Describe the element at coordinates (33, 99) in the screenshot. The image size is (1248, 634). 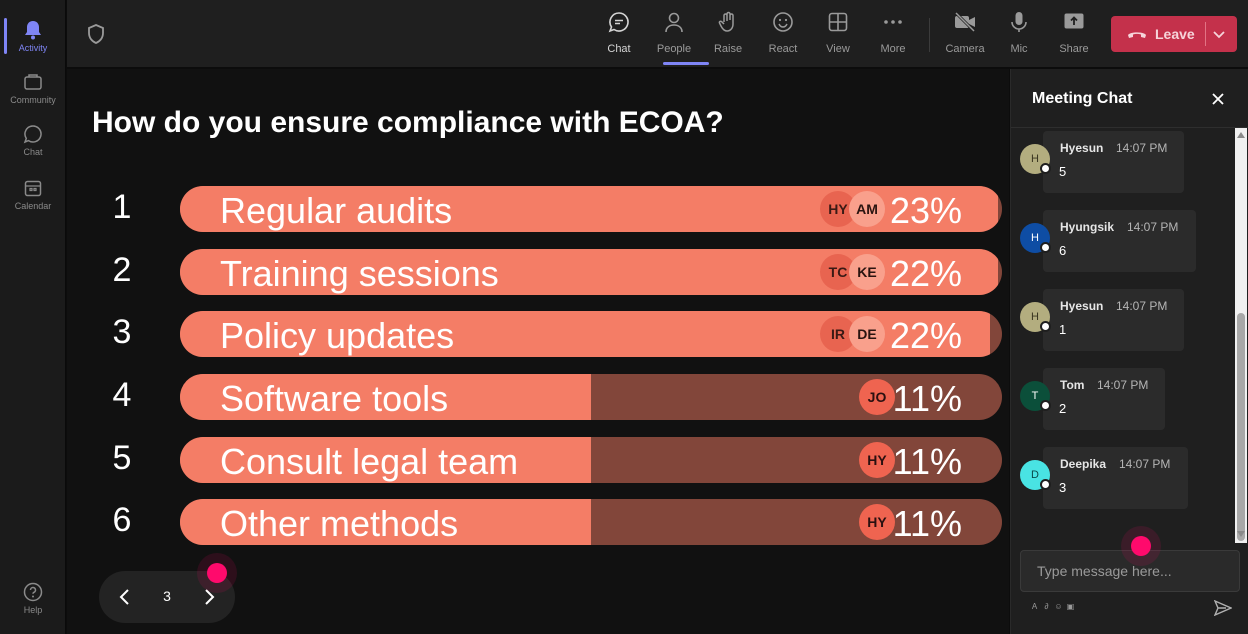
I see `rail-label: Community` at that location.